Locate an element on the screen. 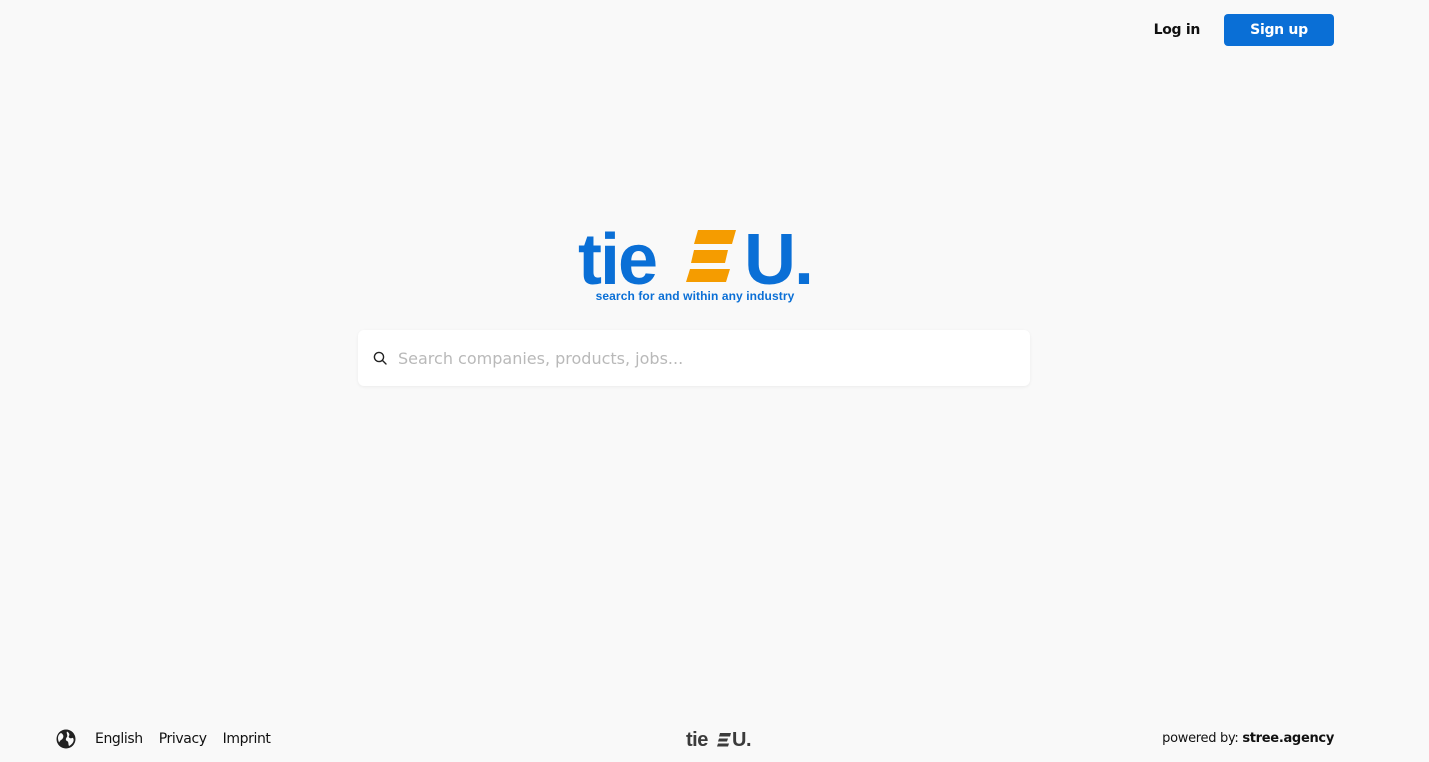  search-input is located at coordinates (714, 358).